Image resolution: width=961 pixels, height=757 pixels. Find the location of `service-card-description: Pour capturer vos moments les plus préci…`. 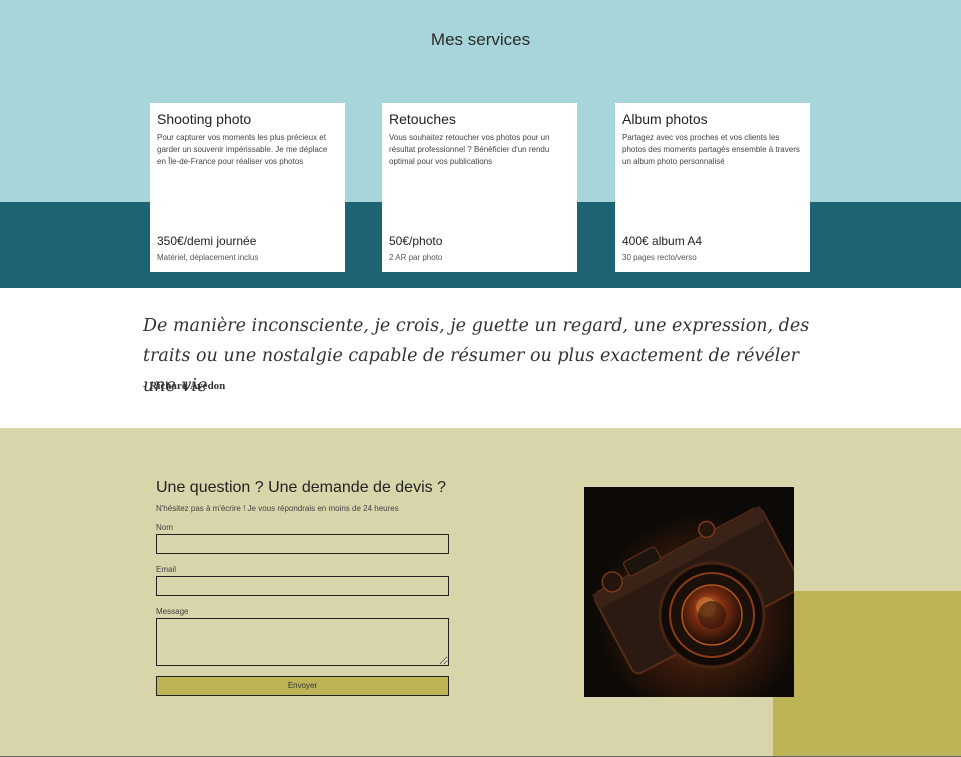

service-card-description: Pour capturer vos moments les plus préci… is located at coordinates (242, 149).